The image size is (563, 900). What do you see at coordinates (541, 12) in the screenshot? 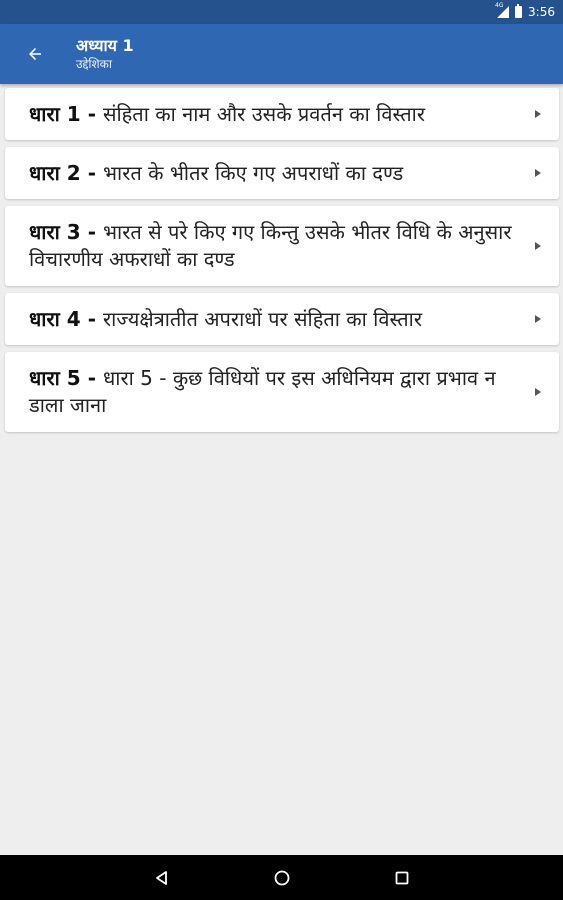
I see `status-clock: 3:56` at bounding box center [541, 12].